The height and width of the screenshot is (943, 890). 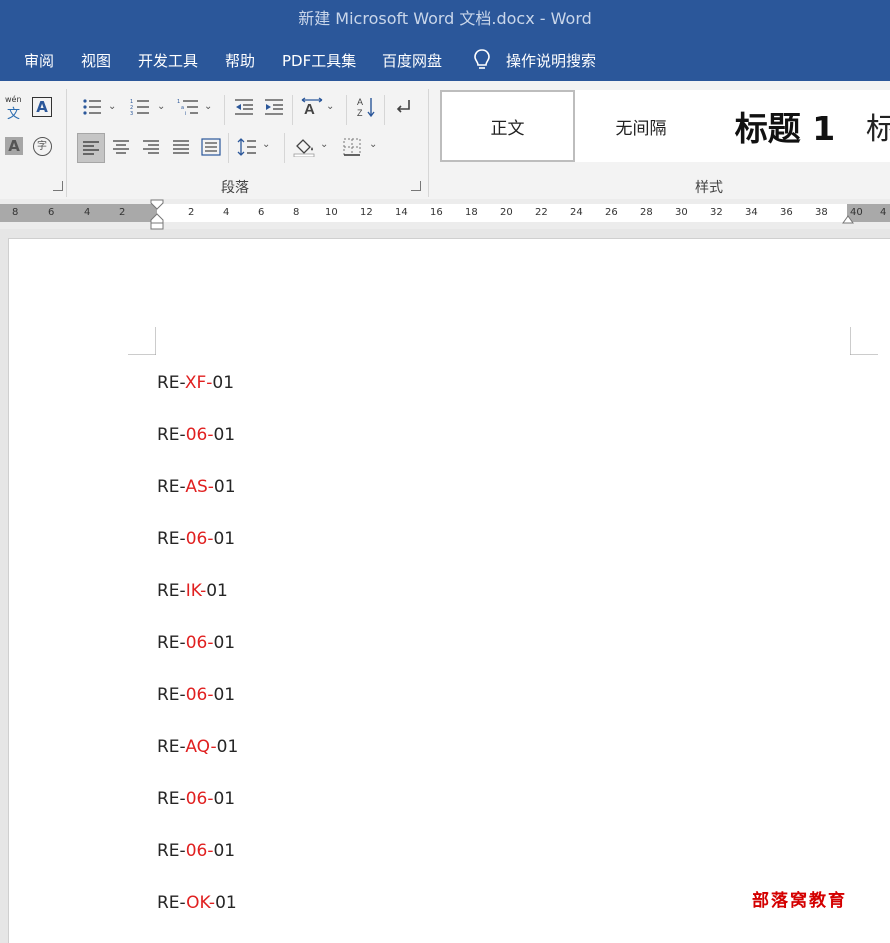 I want to click on shading-dropdown-icon: ⌄, so click(x=324, y=144).